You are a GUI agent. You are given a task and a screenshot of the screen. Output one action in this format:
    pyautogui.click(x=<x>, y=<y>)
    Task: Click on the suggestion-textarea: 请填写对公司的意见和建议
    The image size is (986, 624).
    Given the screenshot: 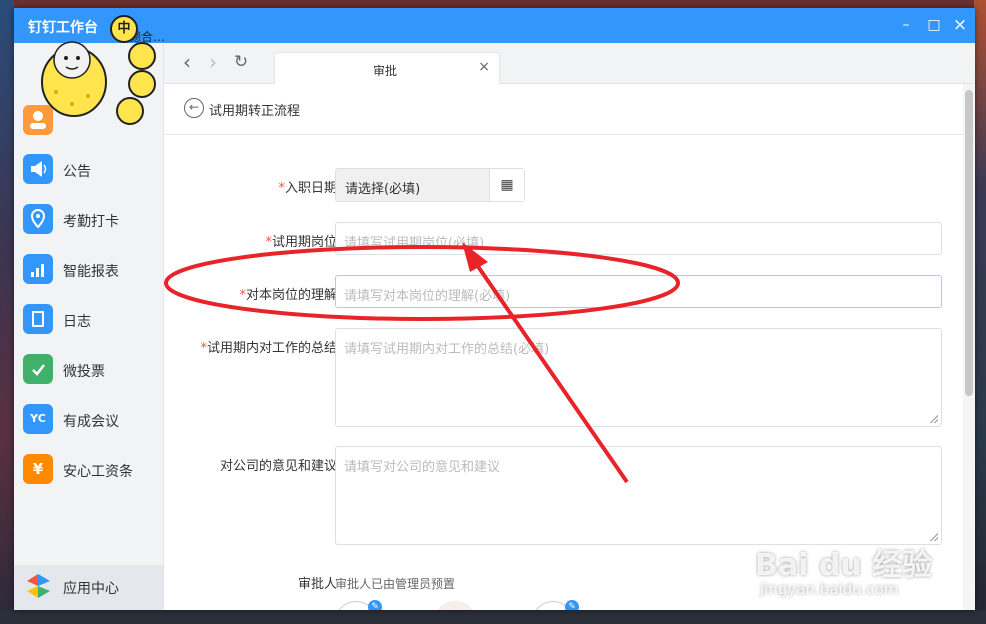 What is the action you would take?
    pyautogui.click(x=638, y=495)
    